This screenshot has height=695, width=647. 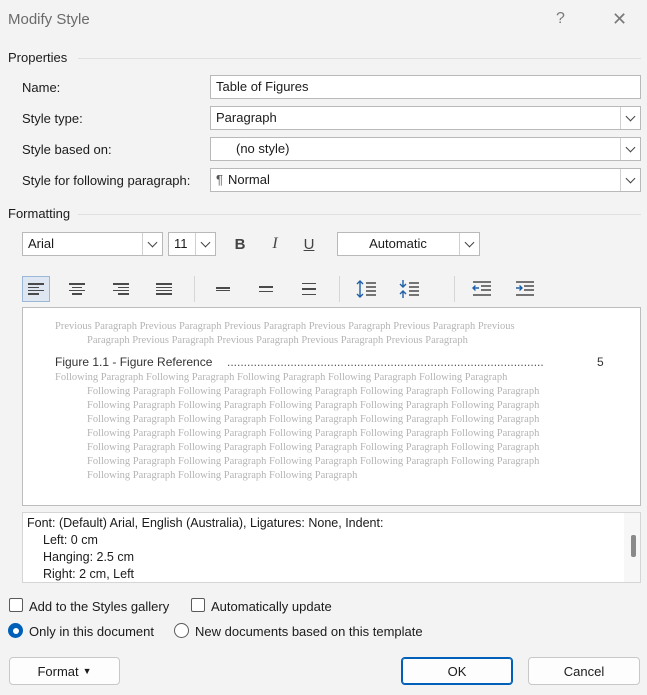 I want to click on description-line: Hanging: 2.5 cm, so click(x=89, y=557).